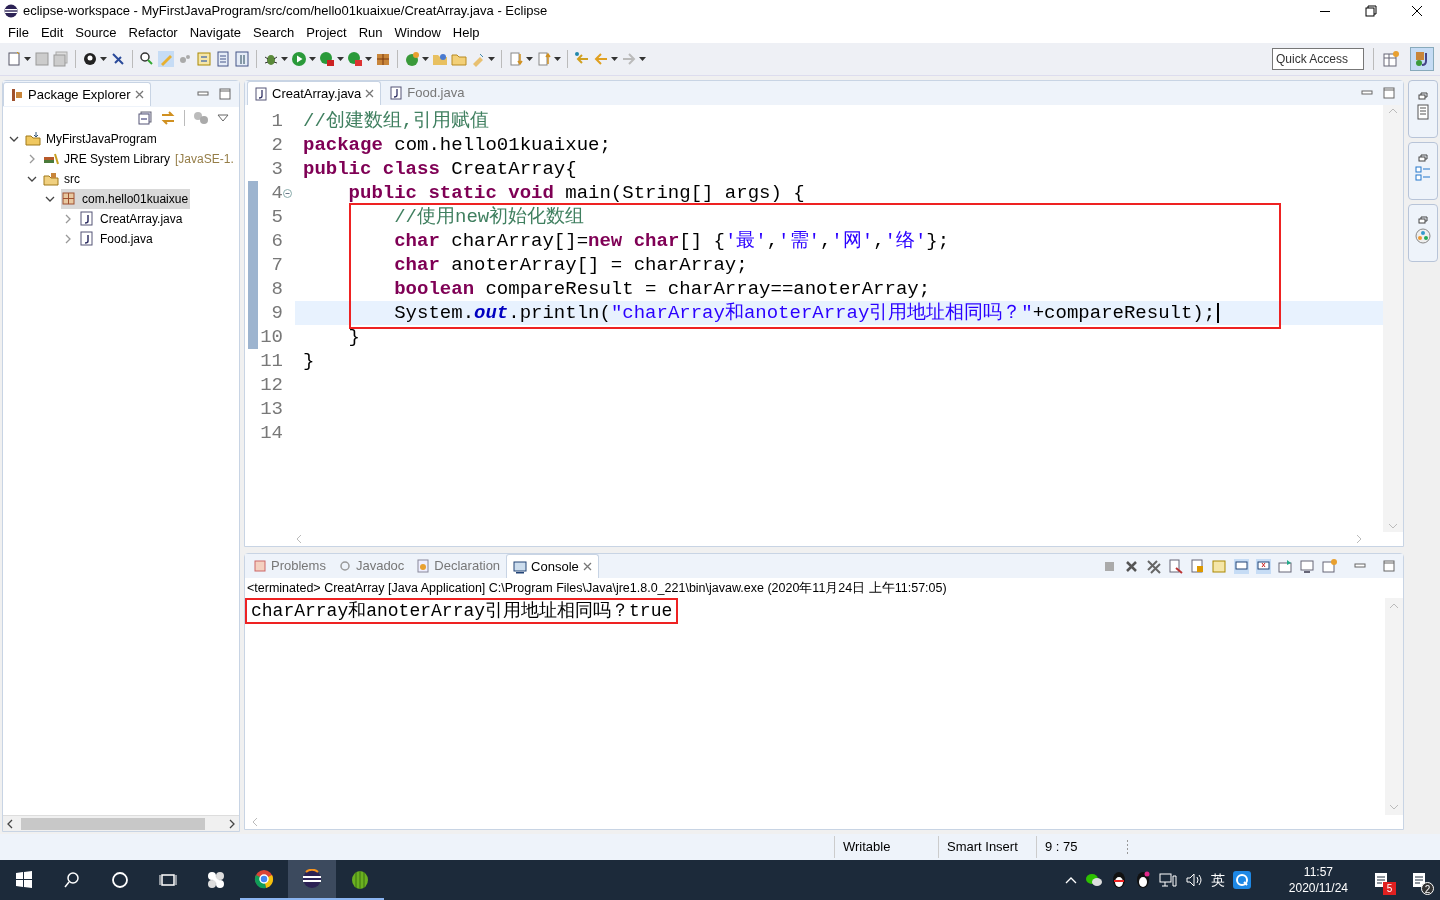 This screenshot has width=1440, height=900. What do you see at coordinates (77, 94) in the screenshot?
I see `package-explorer-tab: Package Explorer` at bounding box center [77, 94].